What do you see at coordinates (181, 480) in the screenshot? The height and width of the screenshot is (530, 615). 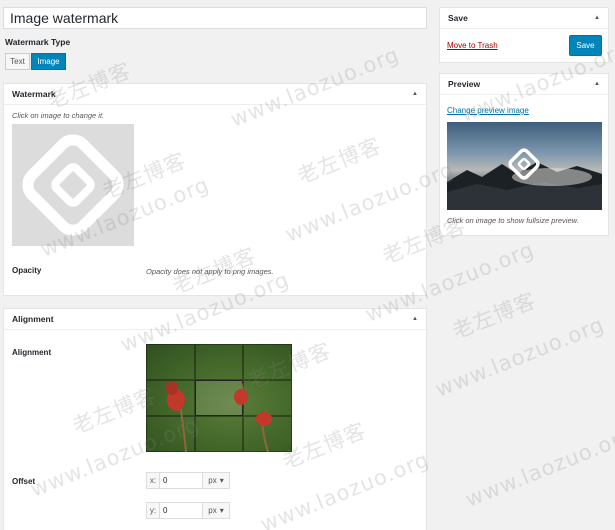 I see `offset-x-input: 0` at bounding box center [181, 480].